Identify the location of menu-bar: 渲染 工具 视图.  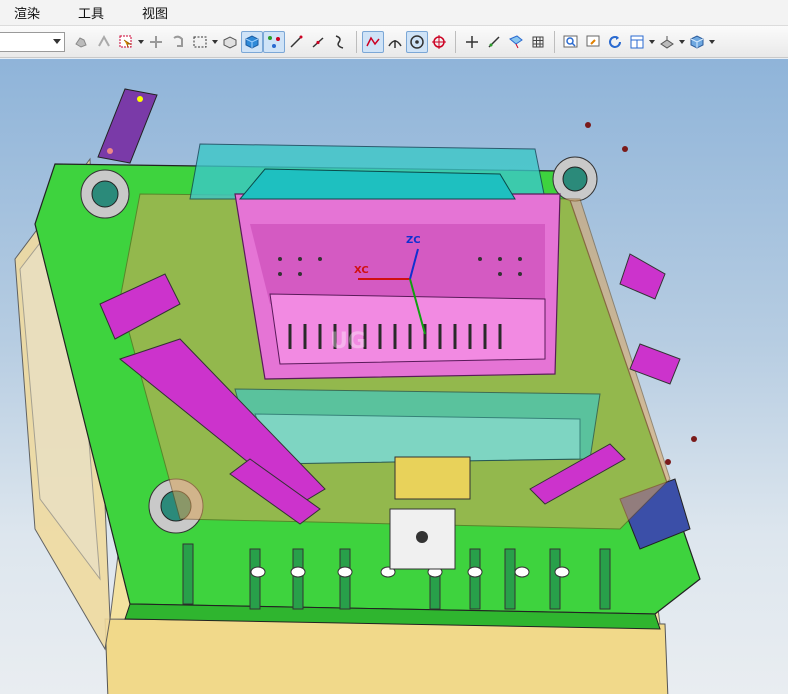
(394, 13).